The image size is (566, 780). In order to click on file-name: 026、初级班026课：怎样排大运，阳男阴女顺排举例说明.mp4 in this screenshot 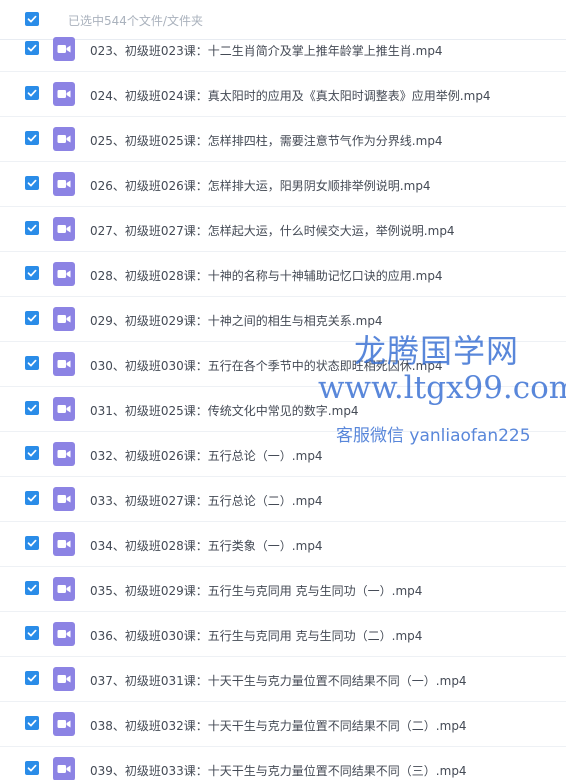, I will do `click(260, 185)`.